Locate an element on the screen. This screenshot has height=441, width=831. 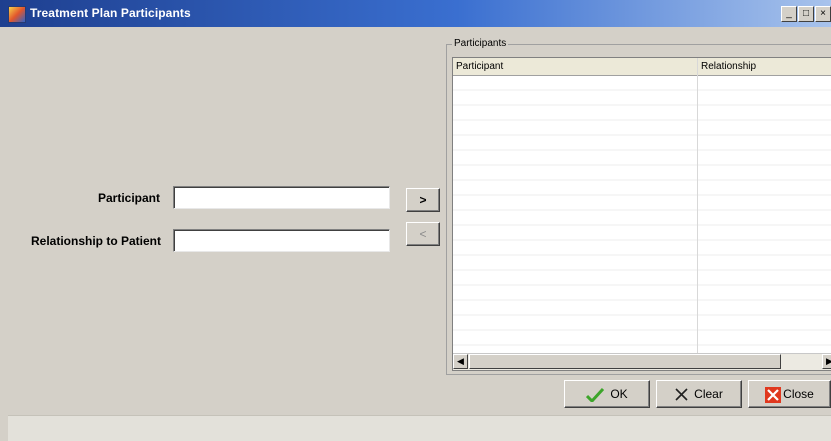
close-button: Close is located at coordinates (789, 394).